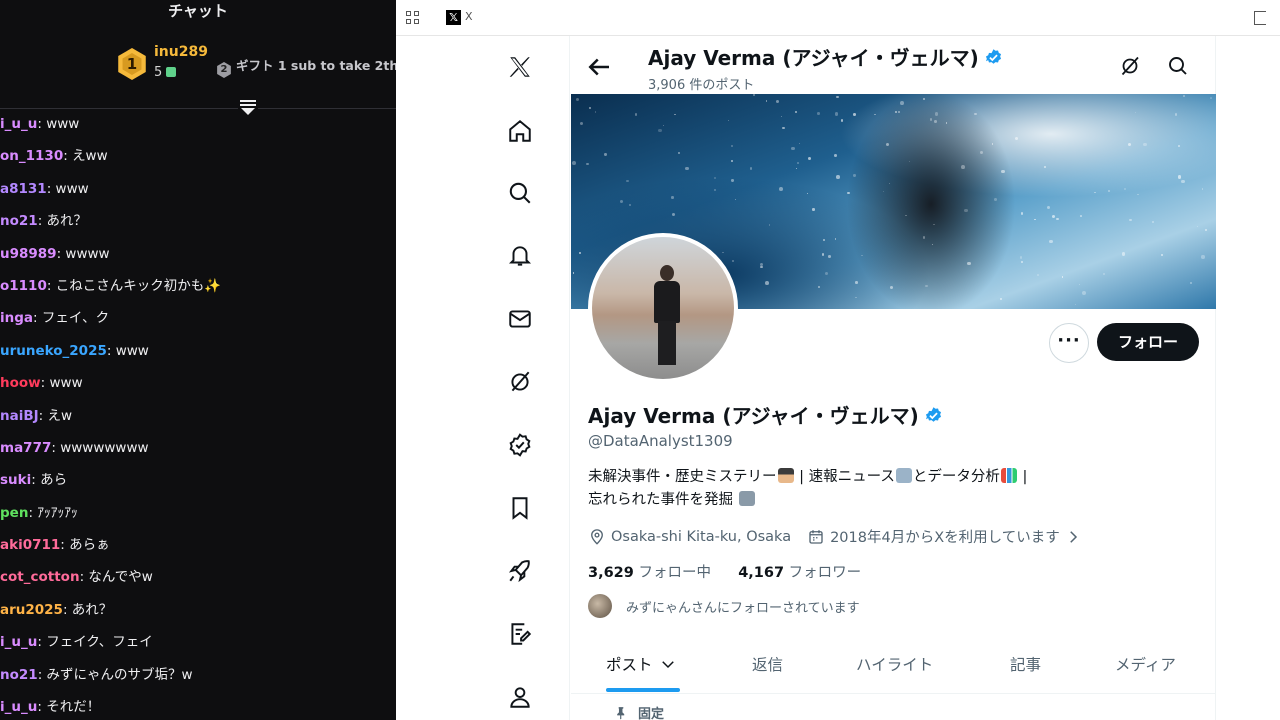  Describe the element at coordinates (767, 669) in the screenshot. I see `tab-replies: 返信` at that location.